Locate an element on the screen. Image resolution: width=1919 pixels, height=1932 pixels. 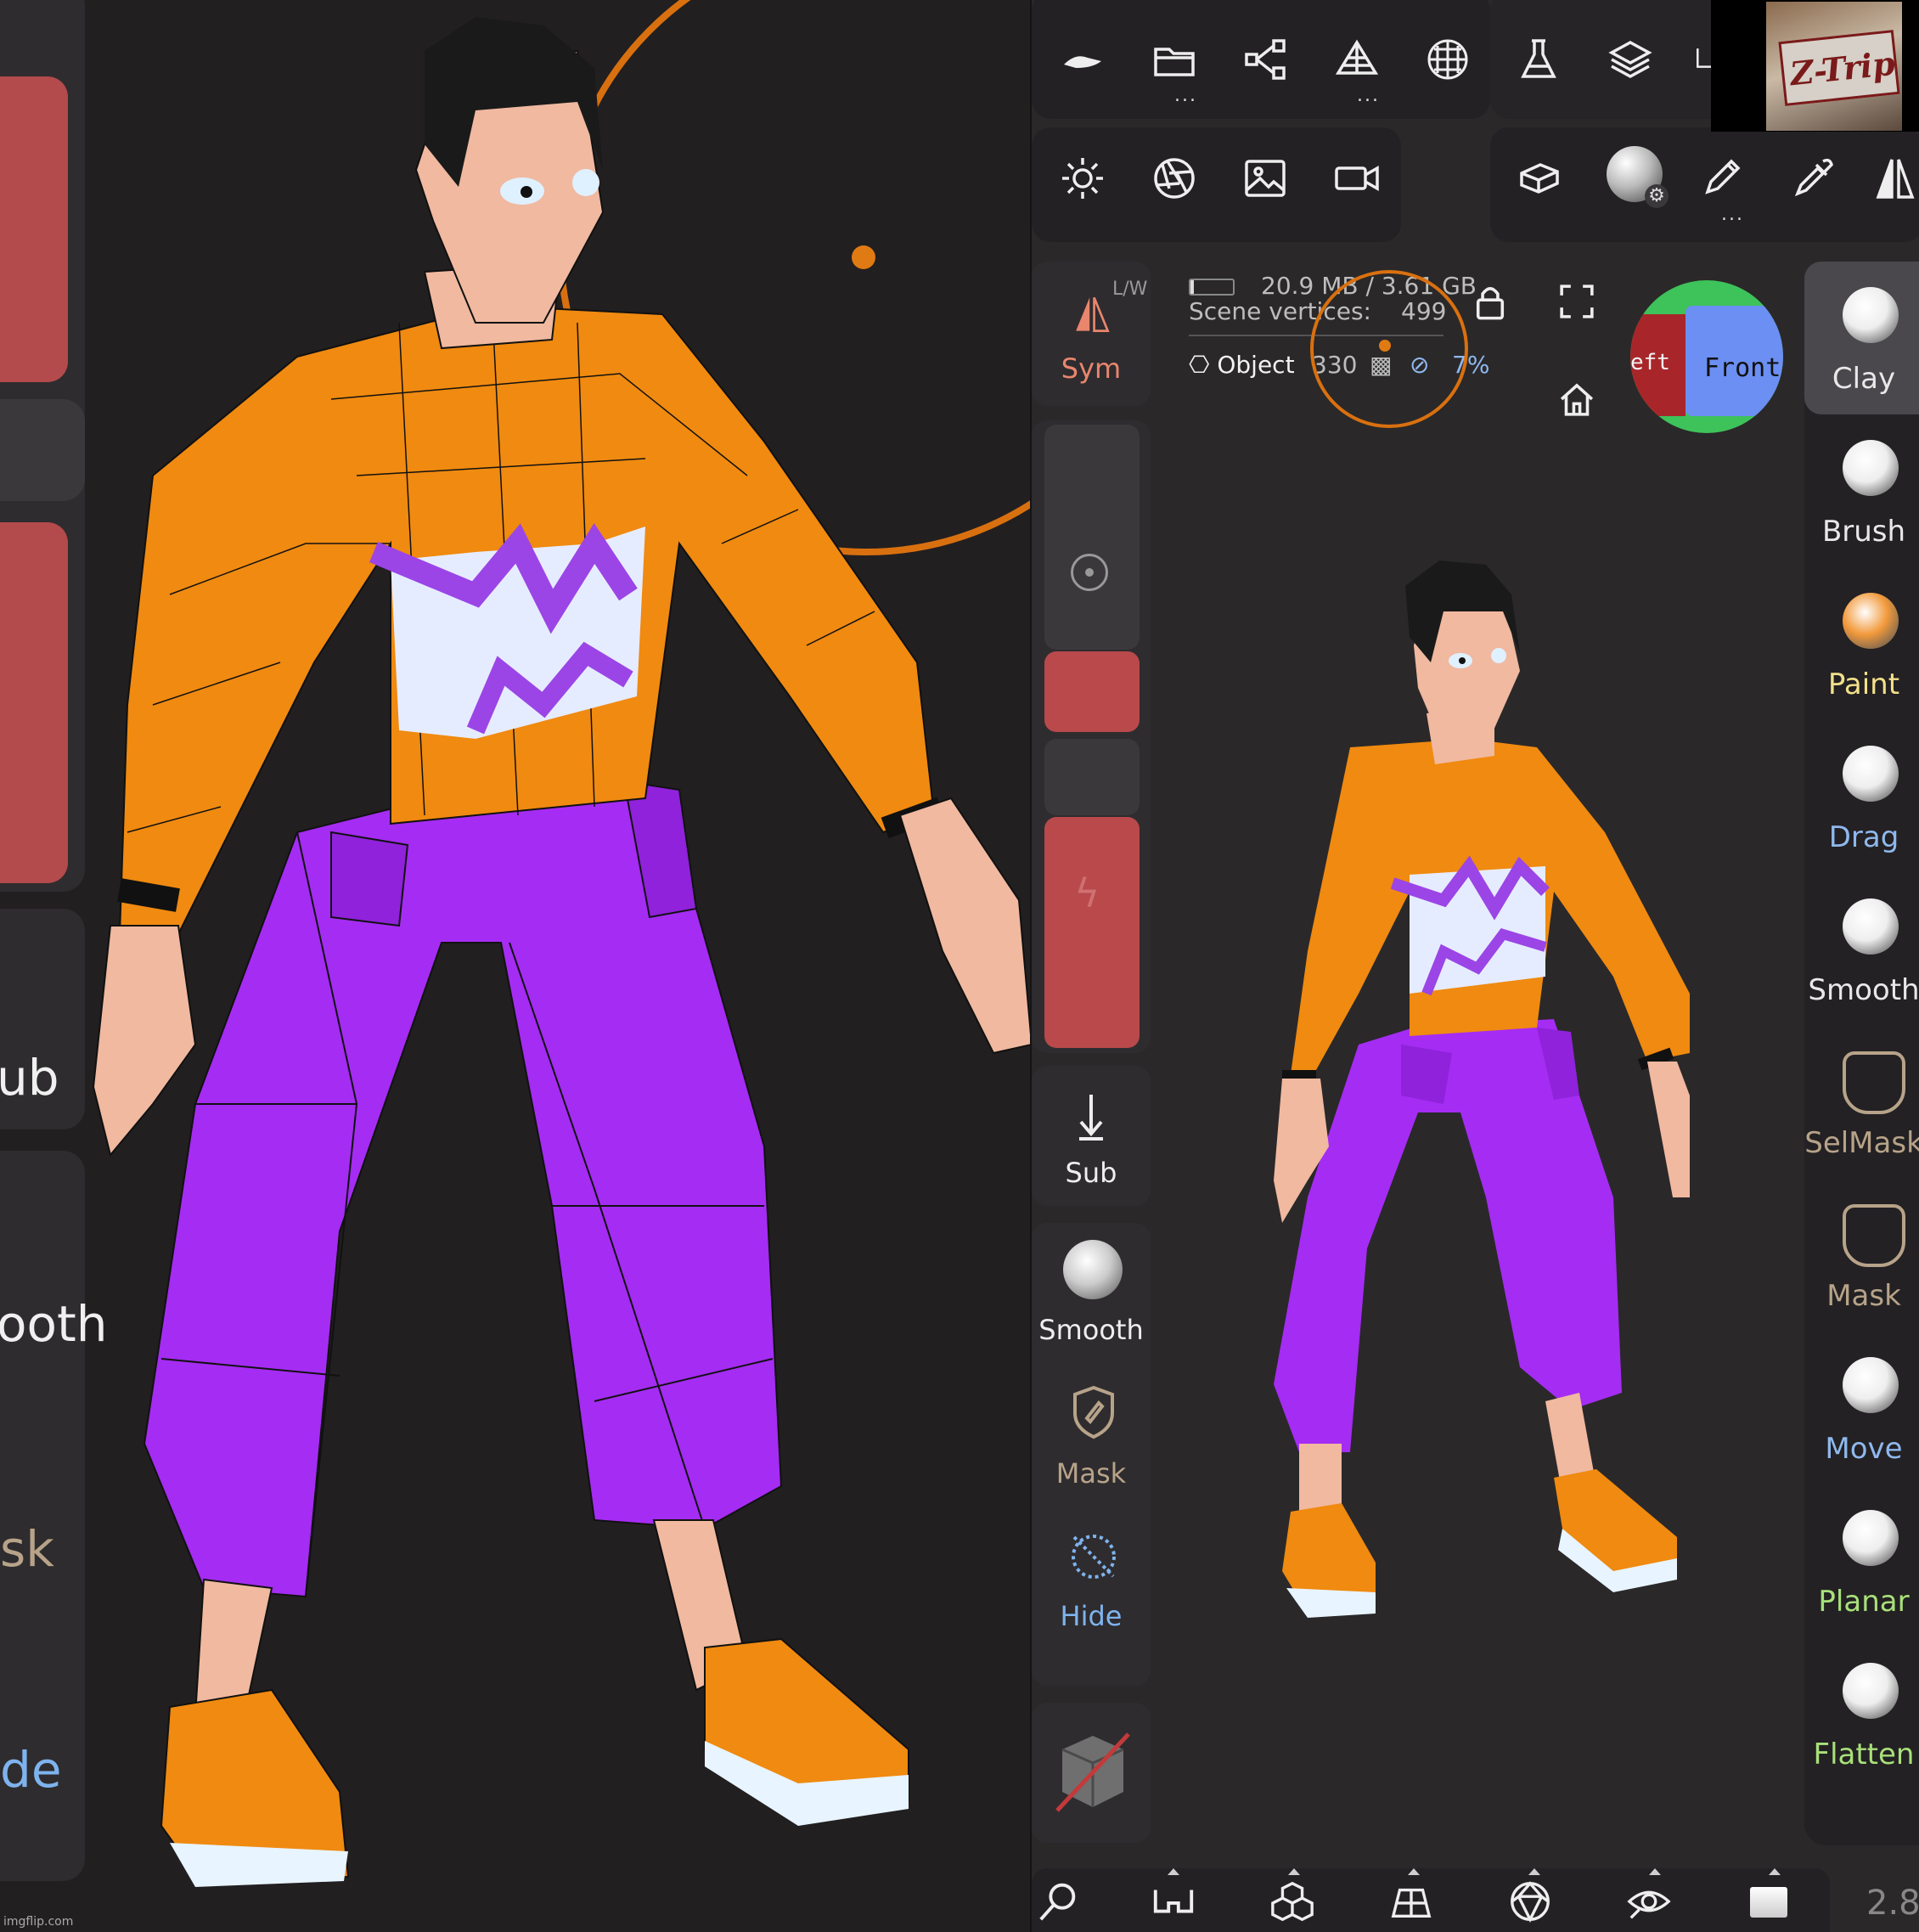
brush-clay: Clay is located at coordinates (1862, 338).